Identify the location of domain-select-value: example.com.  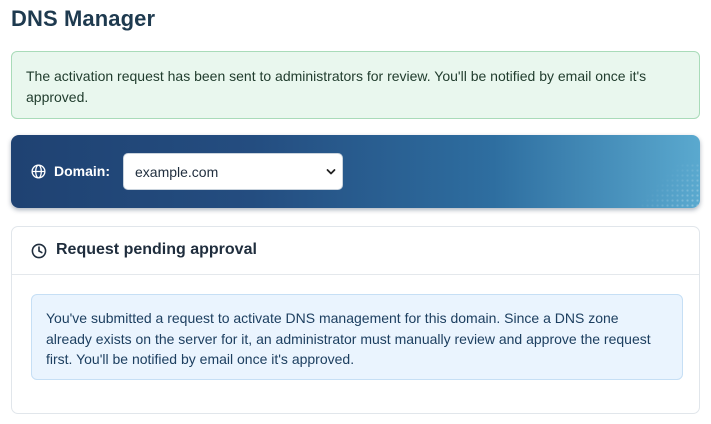
(177, 171).